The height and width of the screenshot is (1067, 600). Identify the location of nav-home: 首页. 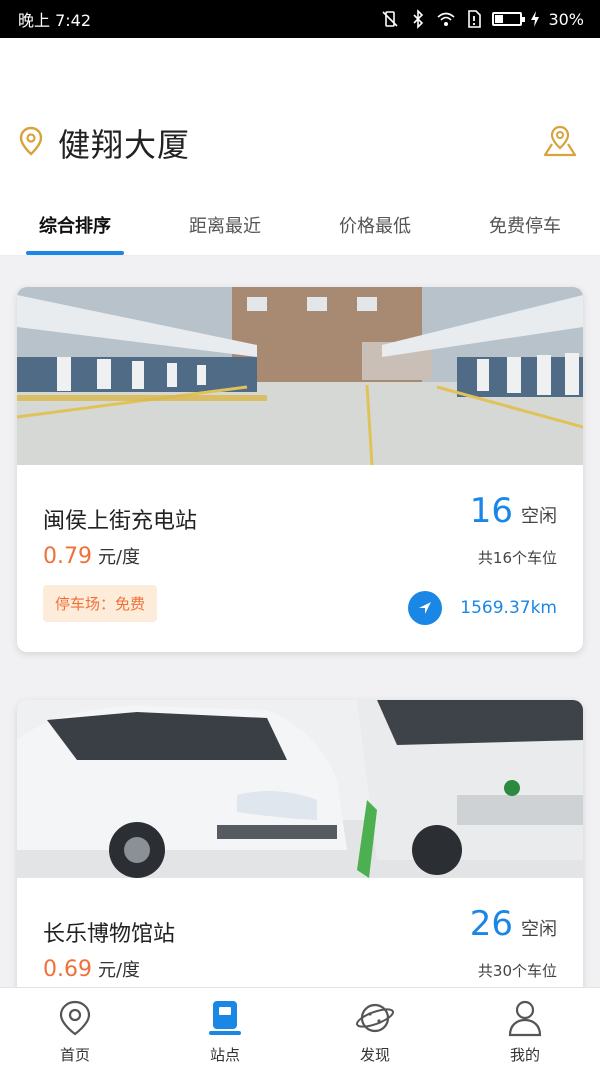
(75, 1027).